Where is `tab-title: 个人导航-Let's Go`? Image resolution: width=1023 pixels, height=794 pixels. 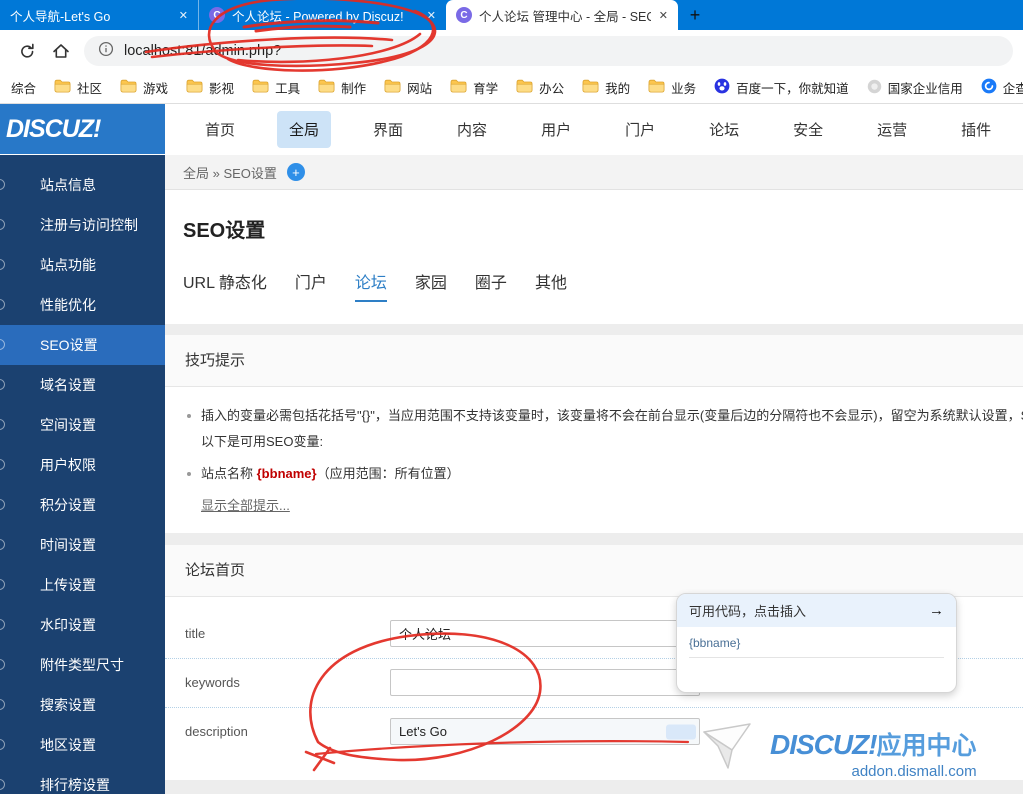 tab-title: 个人导航-Let's Go is located at coordinates (60, 16).